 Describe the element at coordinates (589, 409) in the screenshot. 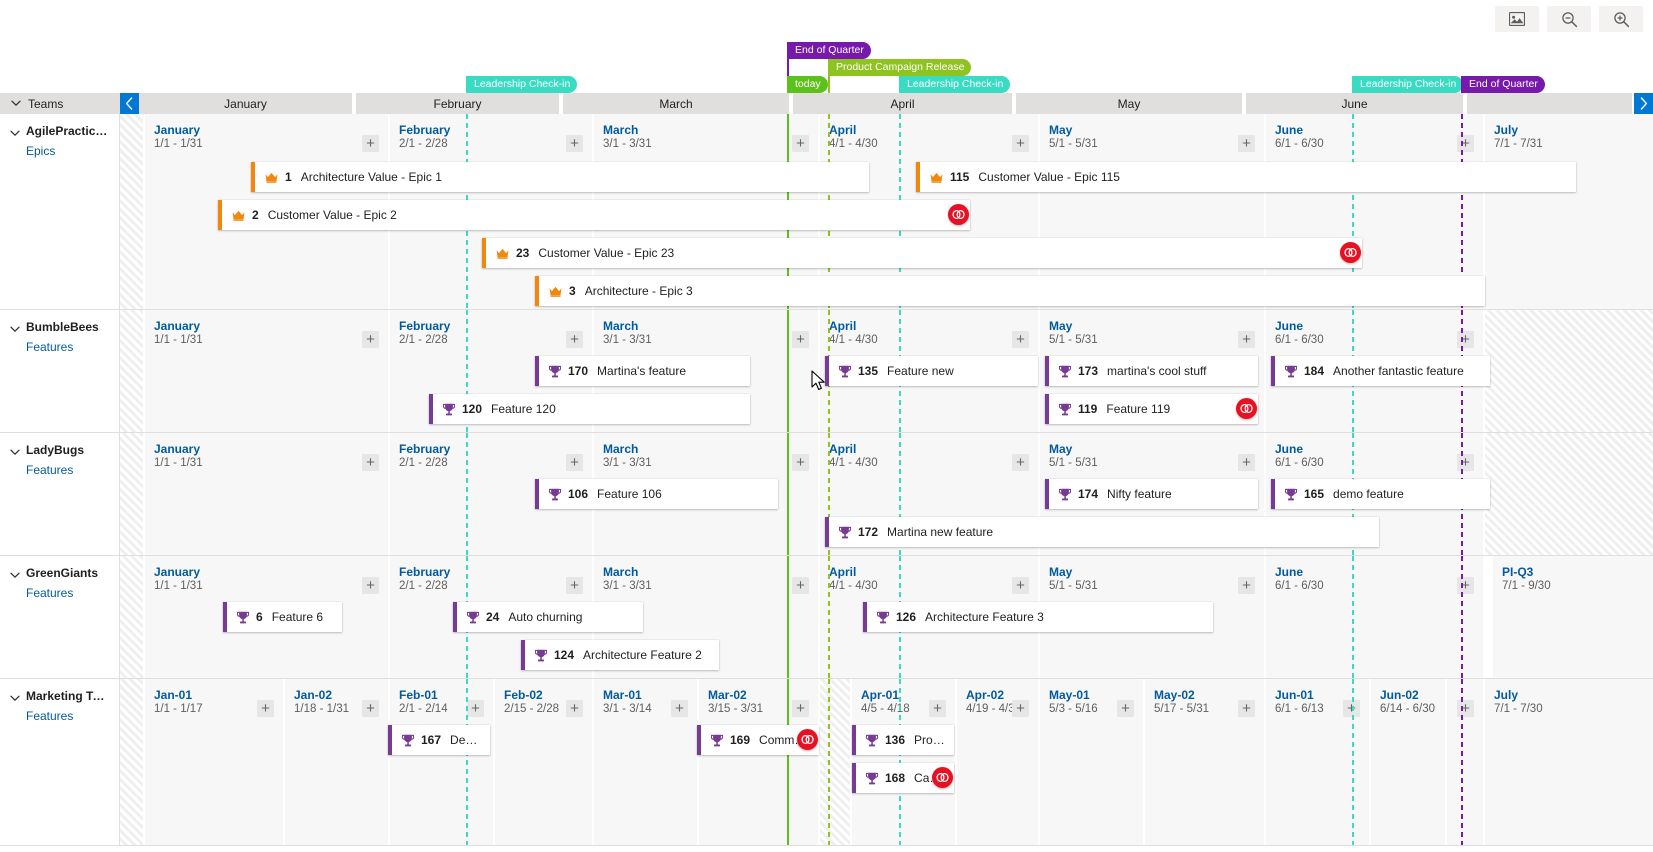

I see `feature-card: 120 Feature 120` at that location.